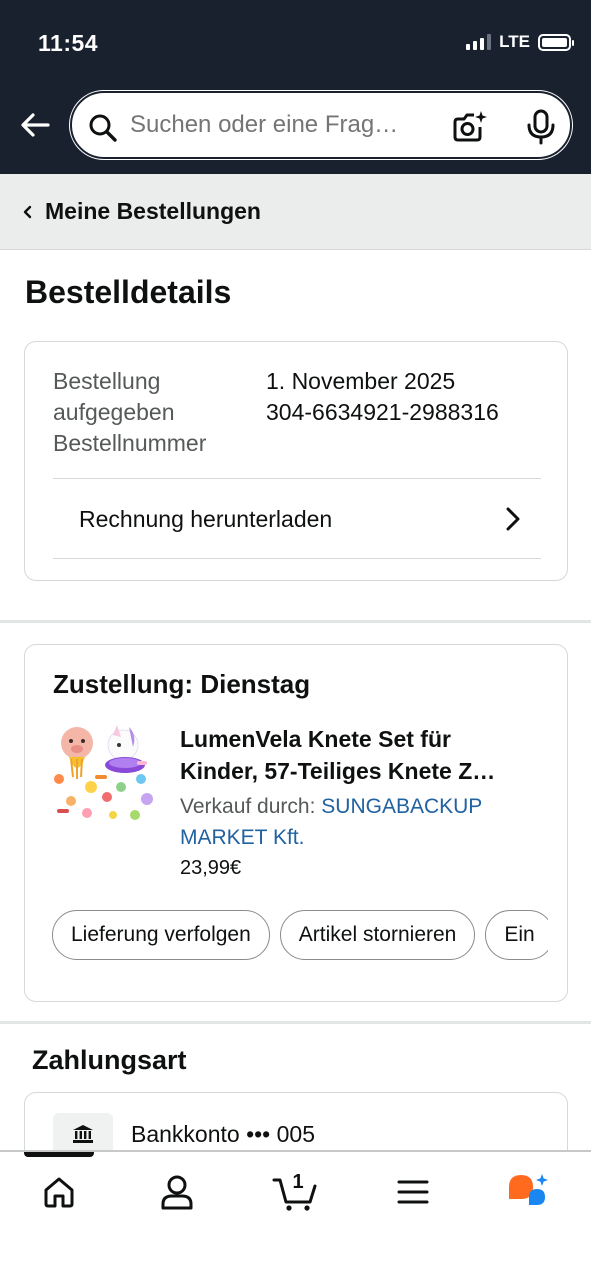 This screenshot has height=1280, width=591. Describe the element at coordinates (541, 127) in the screenshot. I see `microphone-icon` at that location.